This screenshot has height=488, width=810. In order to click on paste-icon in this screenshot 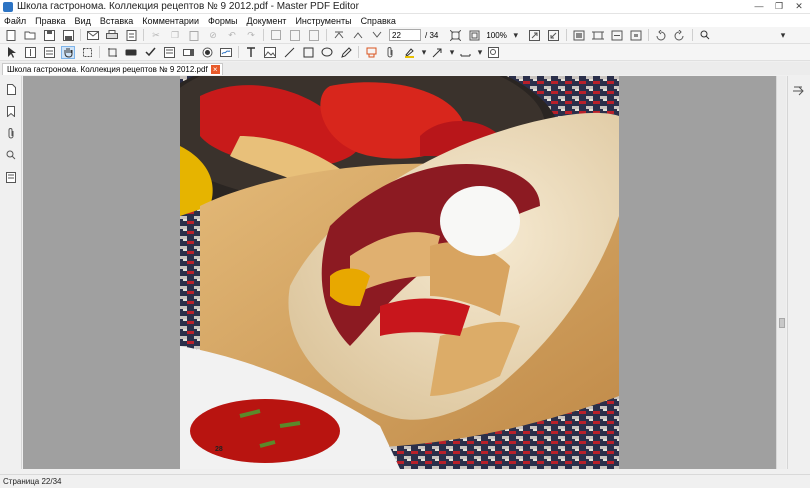, I will do `click(194, 35)`.